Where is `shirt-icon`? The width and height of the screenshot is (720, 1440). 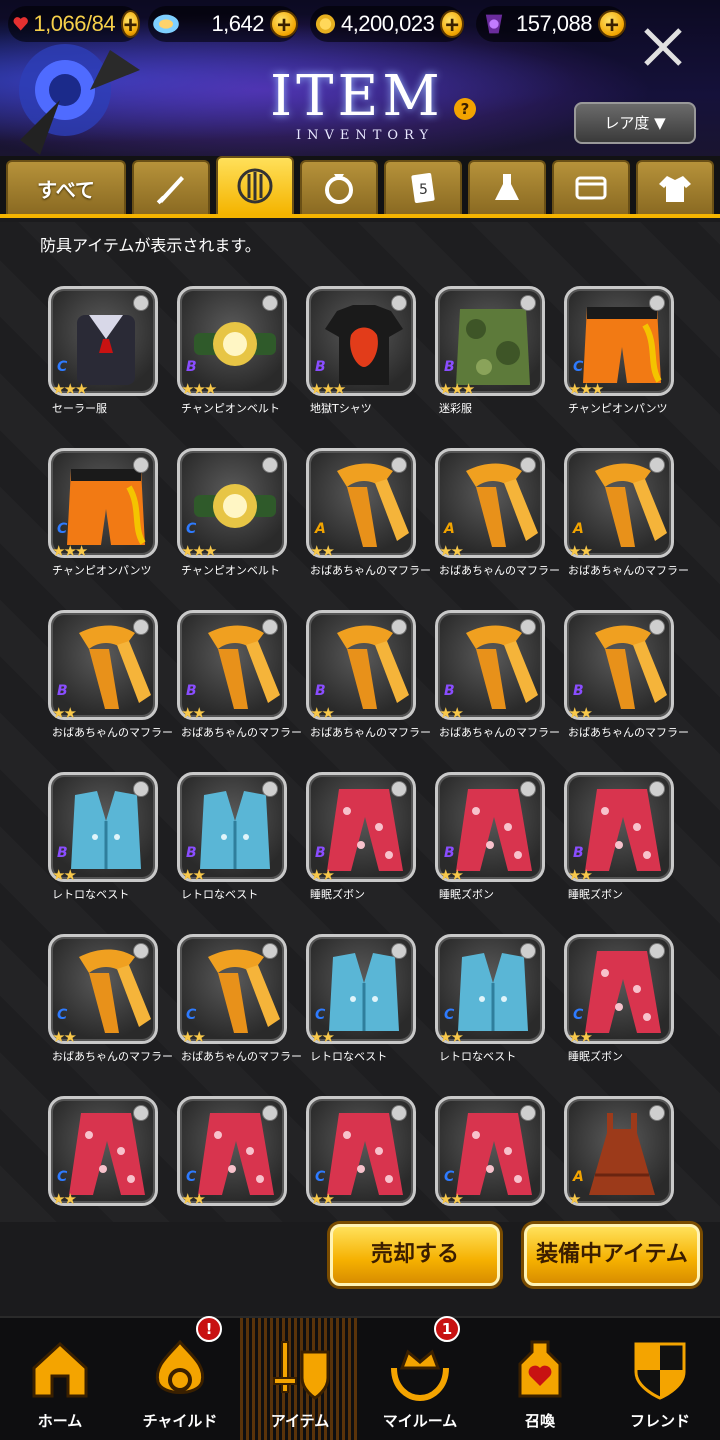 shirt-icon is located at coordinates (675, 189).